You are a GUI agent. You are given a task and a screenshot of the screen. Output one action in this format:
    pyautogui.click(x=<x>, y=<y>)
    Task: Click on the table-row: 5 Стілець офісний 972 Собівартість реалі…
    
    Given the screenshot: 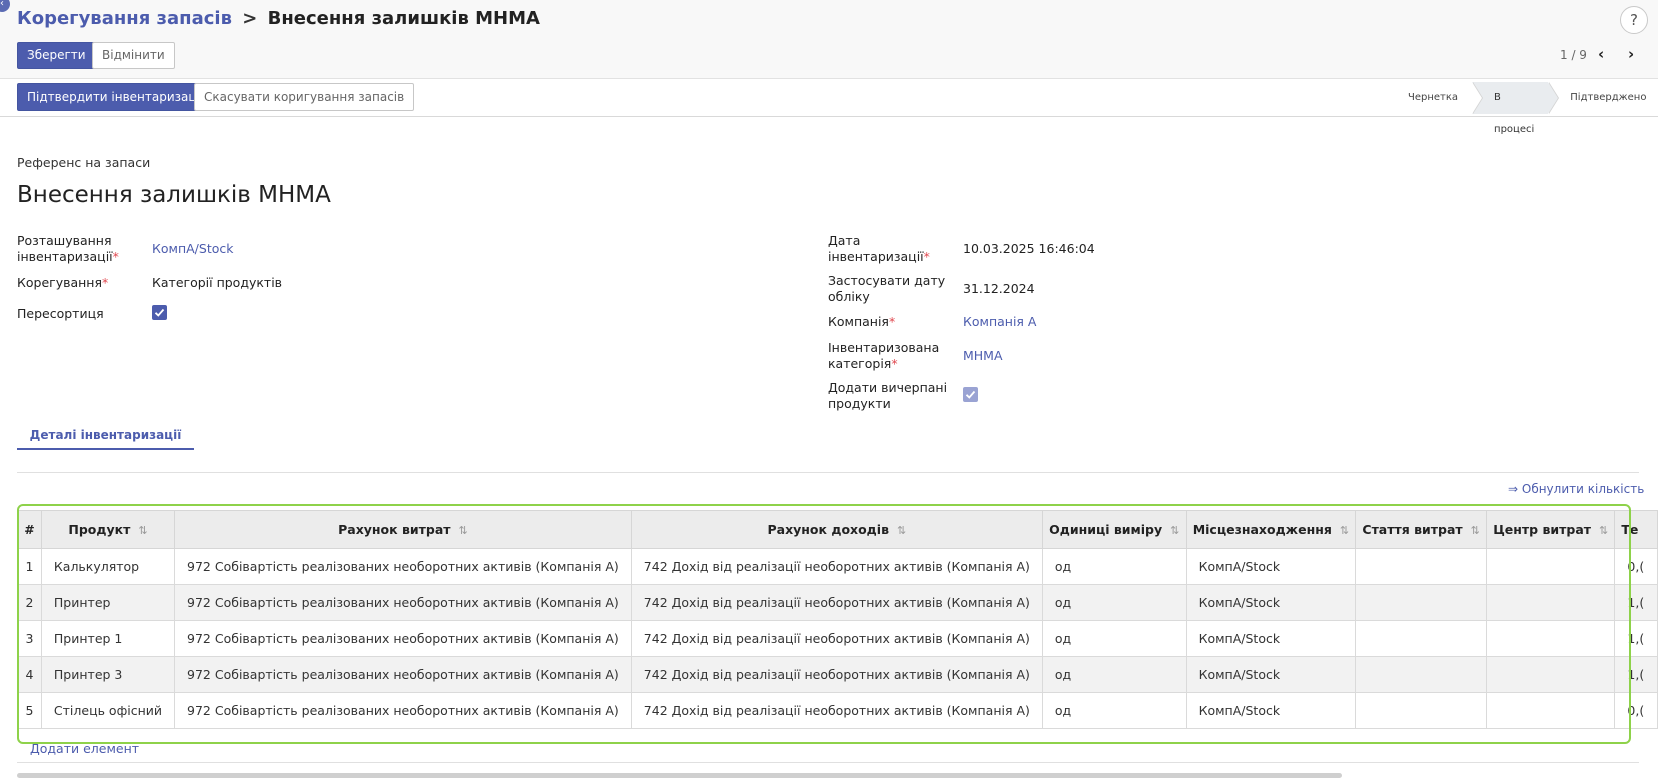 What is the action you would take?
    pyautogui.click(x=837, y=710)
    